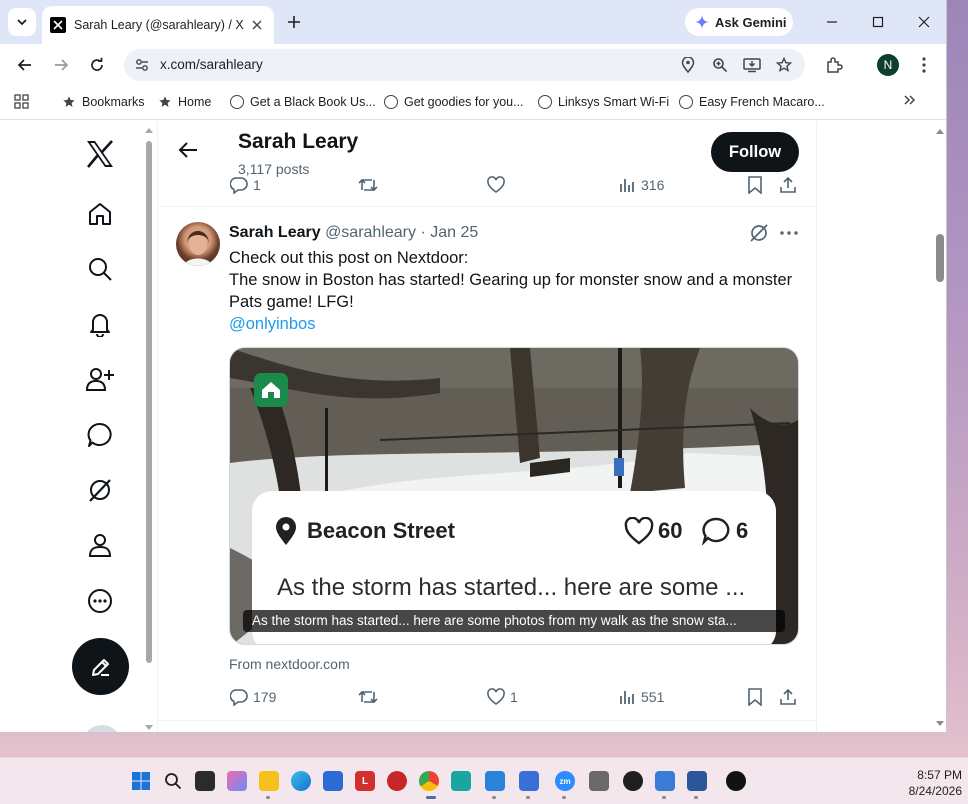 Image resolution: width=968 pixels, height=804 pixels. What do you see at coordinates (21, 101) in the screenshot?
I see `apps-grid-icon` at bounding box center [21, 101].